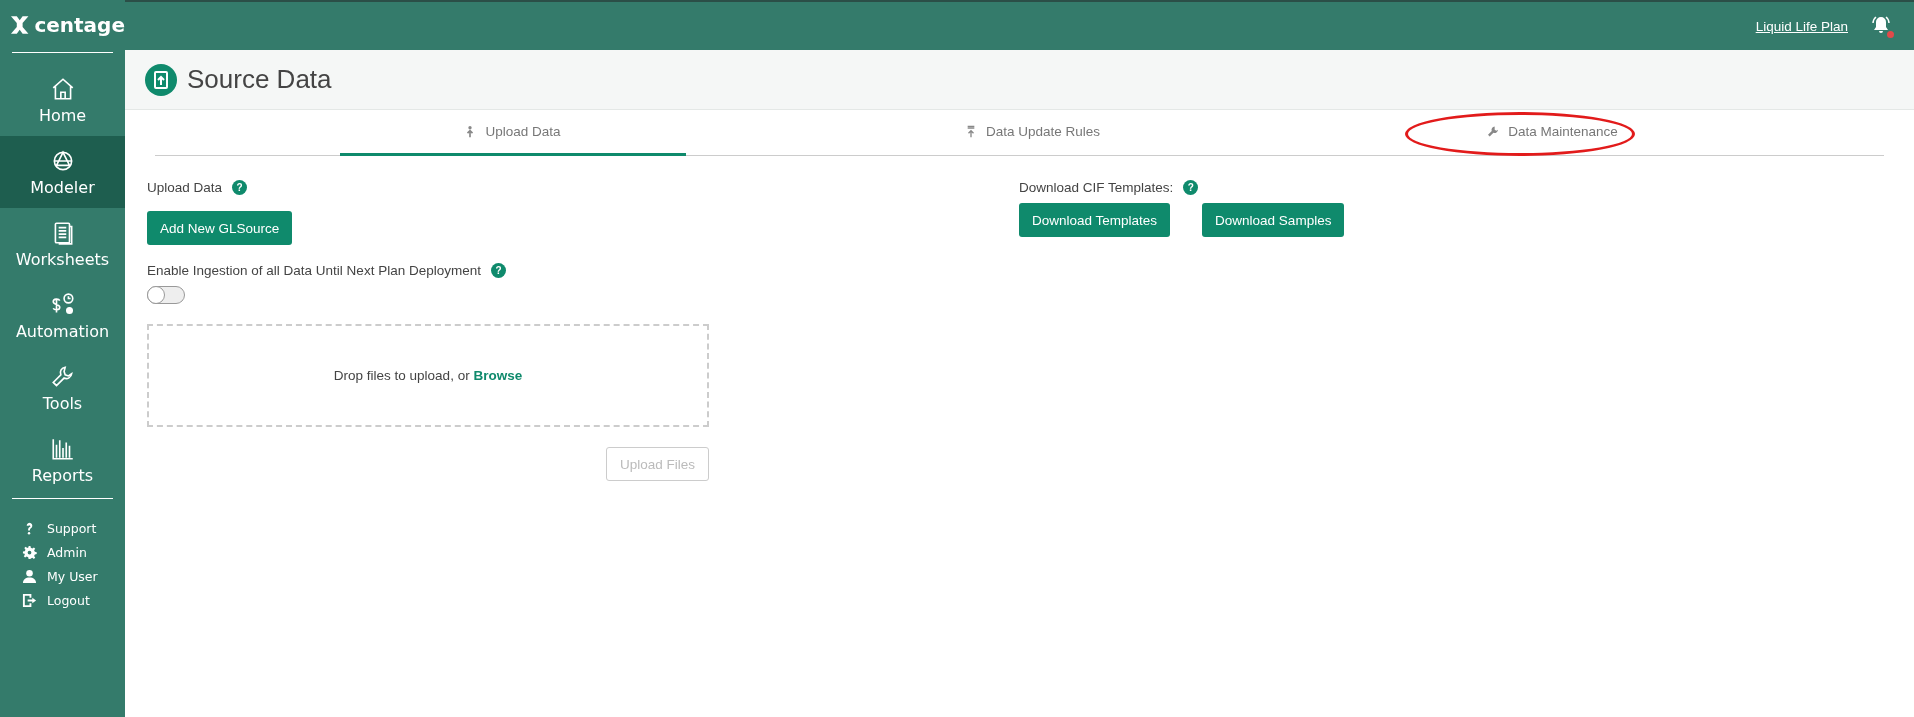 This screenshot has height=717, width=1914. I want to click on ingestion-label: Enable Ingestion of all Data Until Next Plan Deployment, so click(314, 270).